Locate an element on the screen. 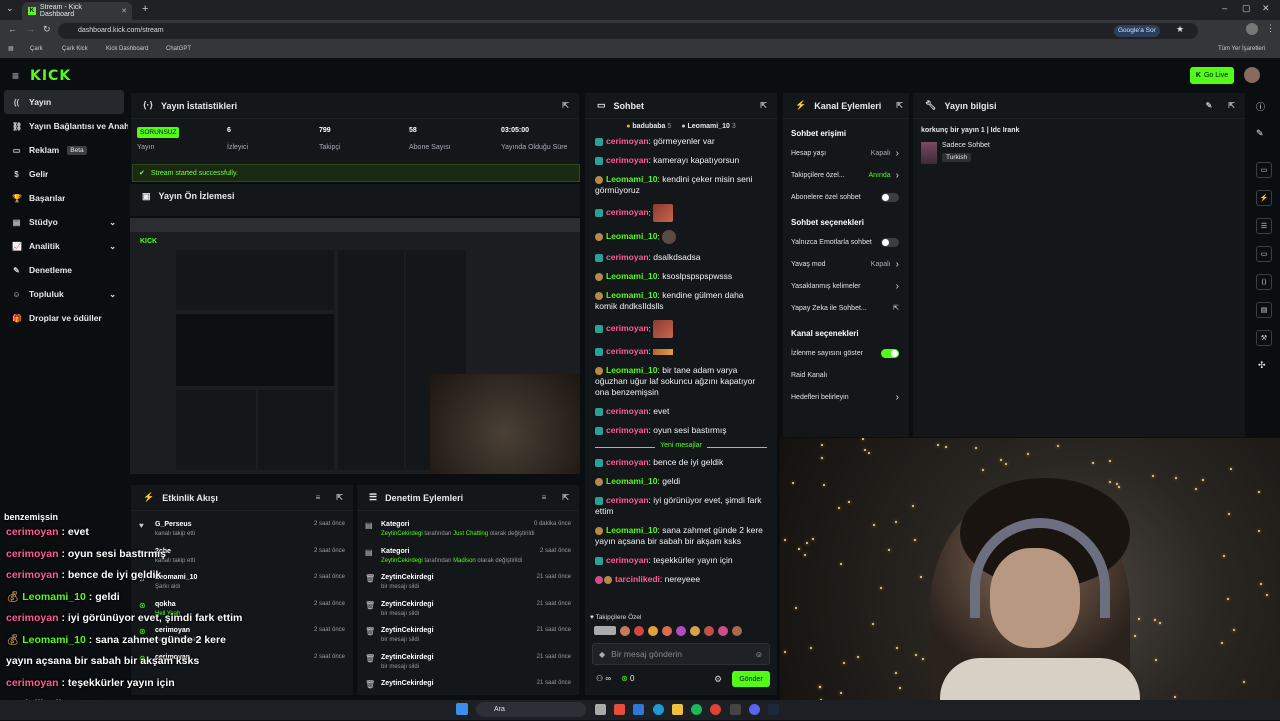 The height and width of the screenshot is (721, 1280). chat-toggle-icon: ▭ is located at coordinates (1264, 254).